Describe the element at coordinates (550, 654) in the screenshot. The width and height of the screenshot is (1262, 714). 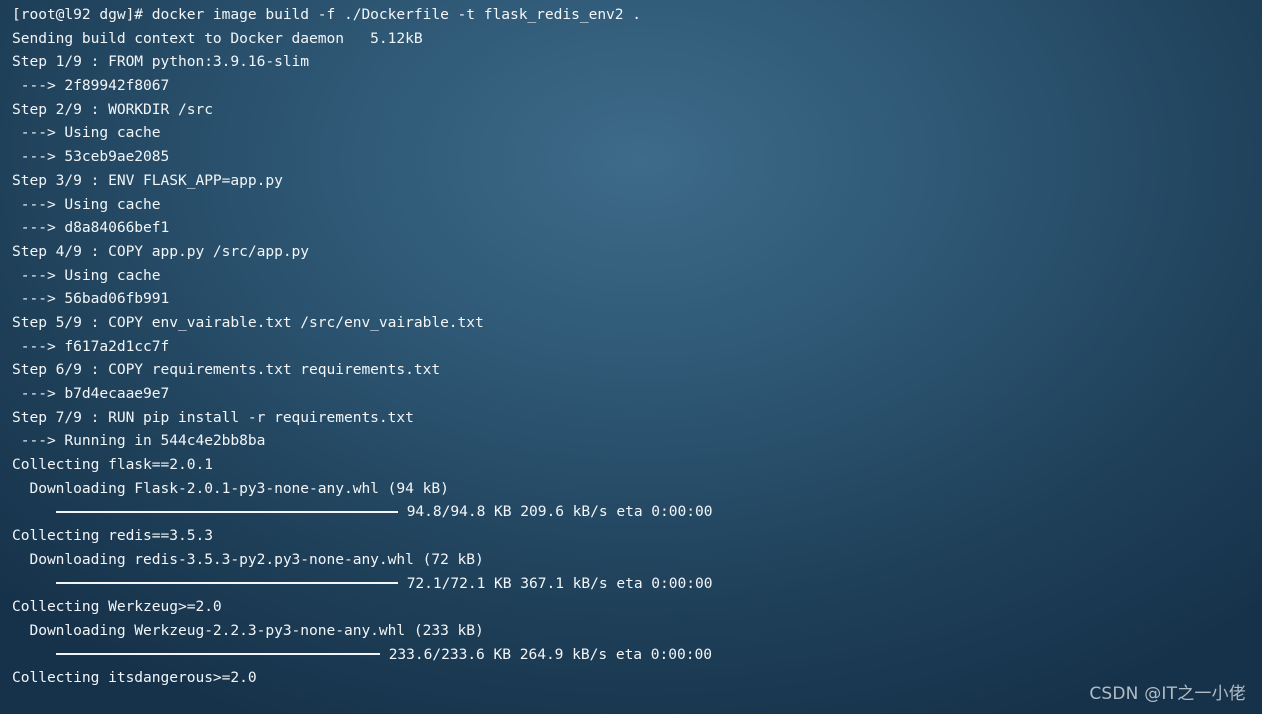
I see `progress-stats: 233.6/233.6 KB 264.9 kB/s eta 0:00:00` at that location.